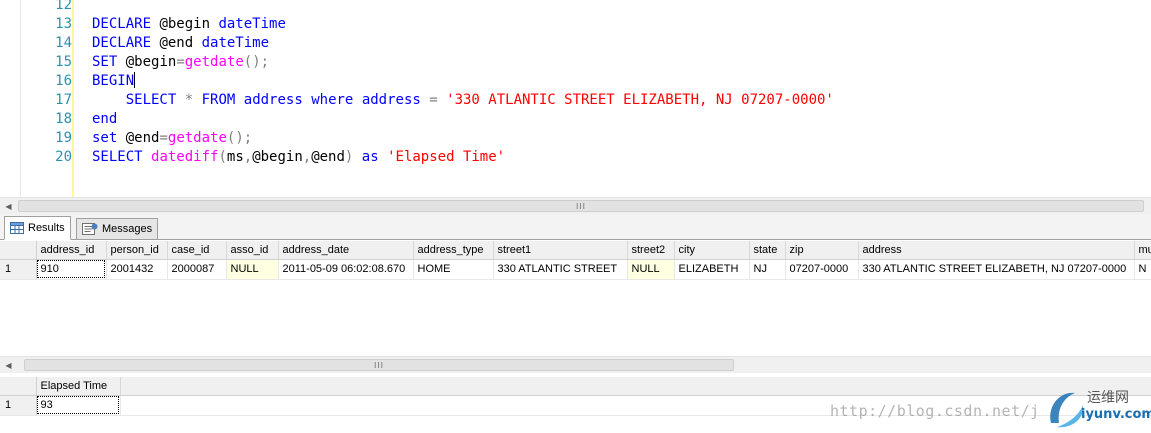 This screenshot has width=1151, height=433. I want to click on text-caret, so click(135, 80).